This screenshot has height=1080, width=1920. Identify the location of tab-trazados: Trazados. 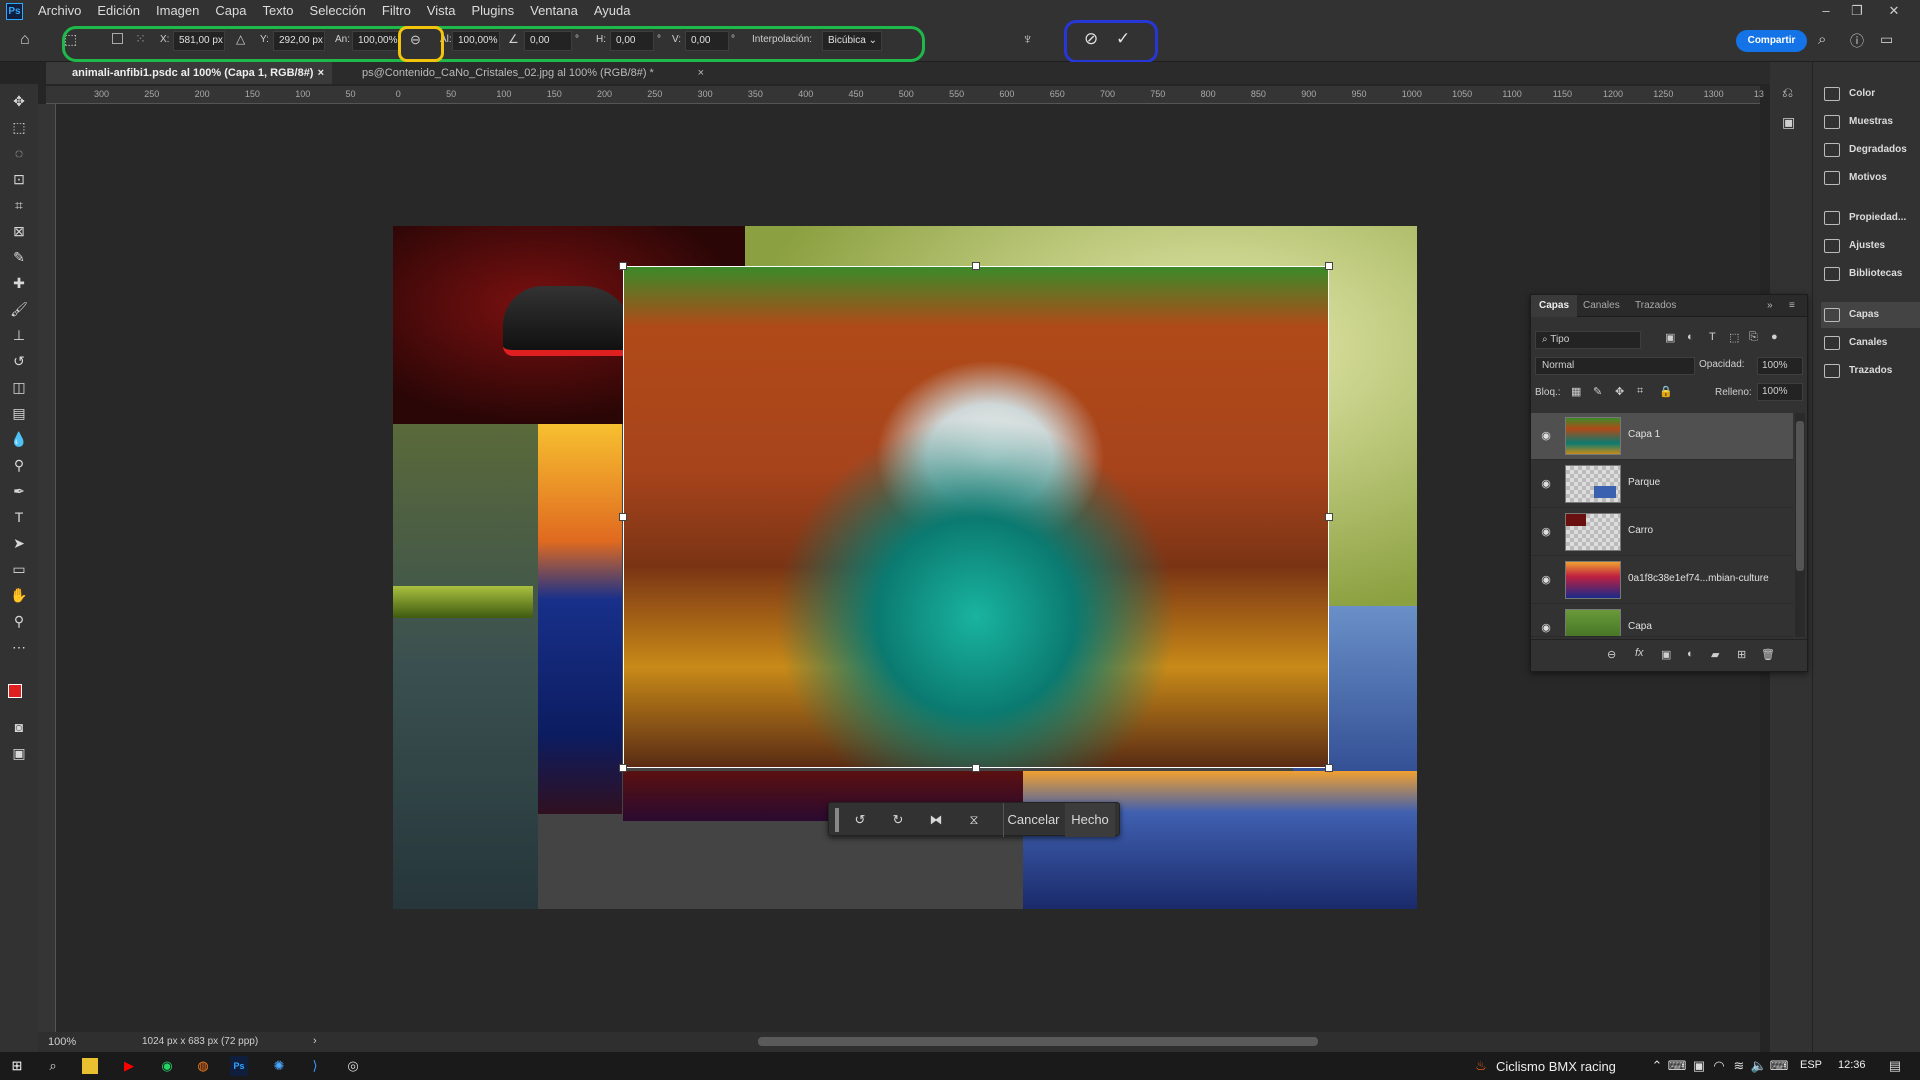
(1655, 306).